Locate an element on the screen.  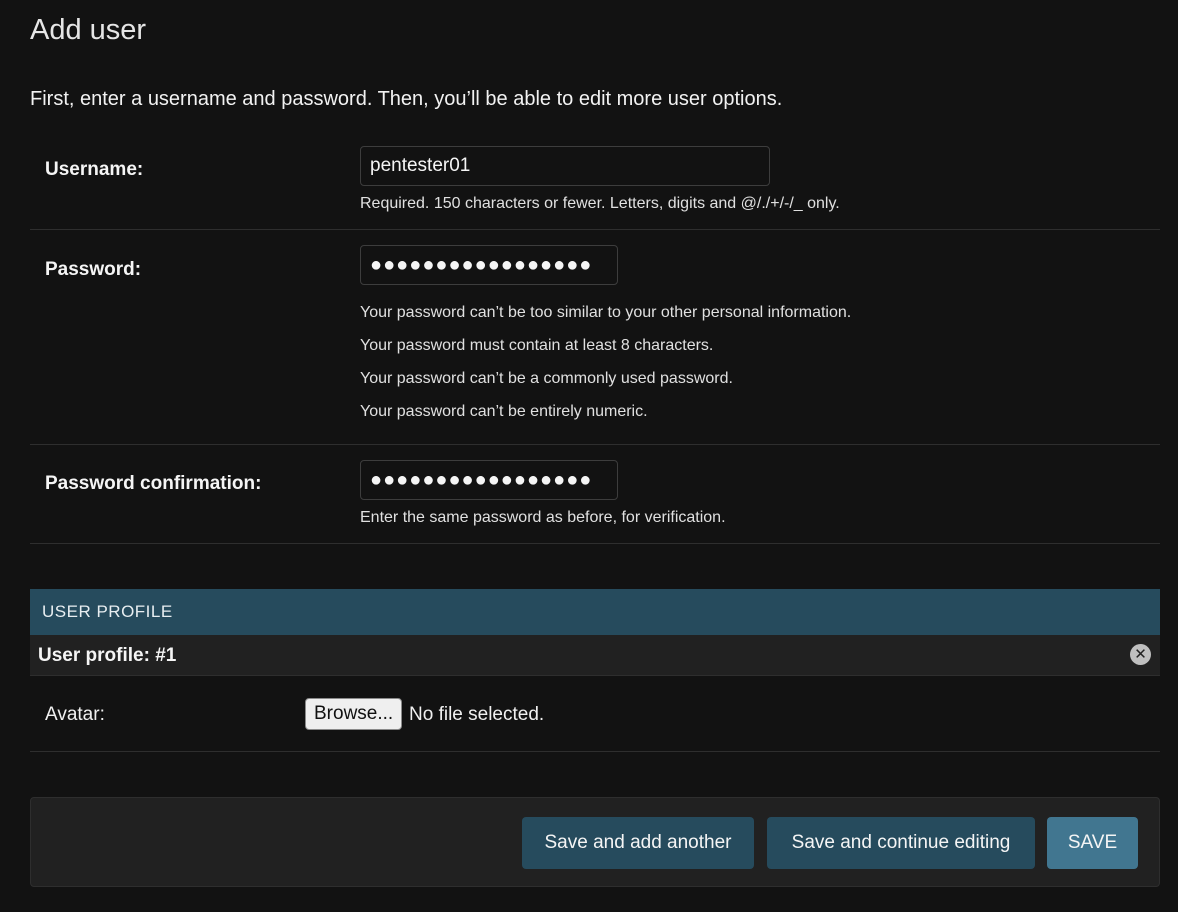
inline-item-title: User profile: #1 is located at coordinates (107, 655).